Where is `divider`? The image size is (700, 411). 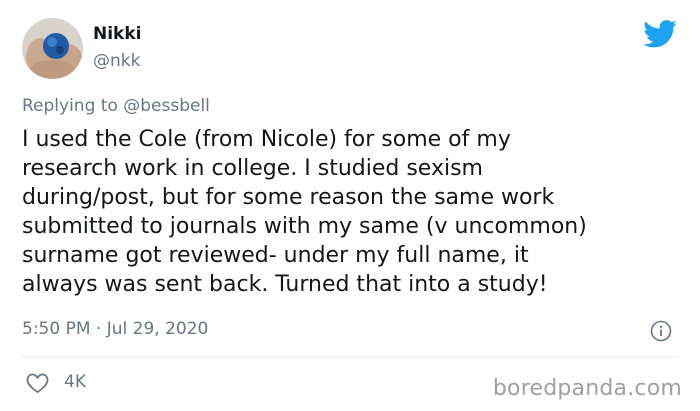 divider is located at coordinates (350, 356).